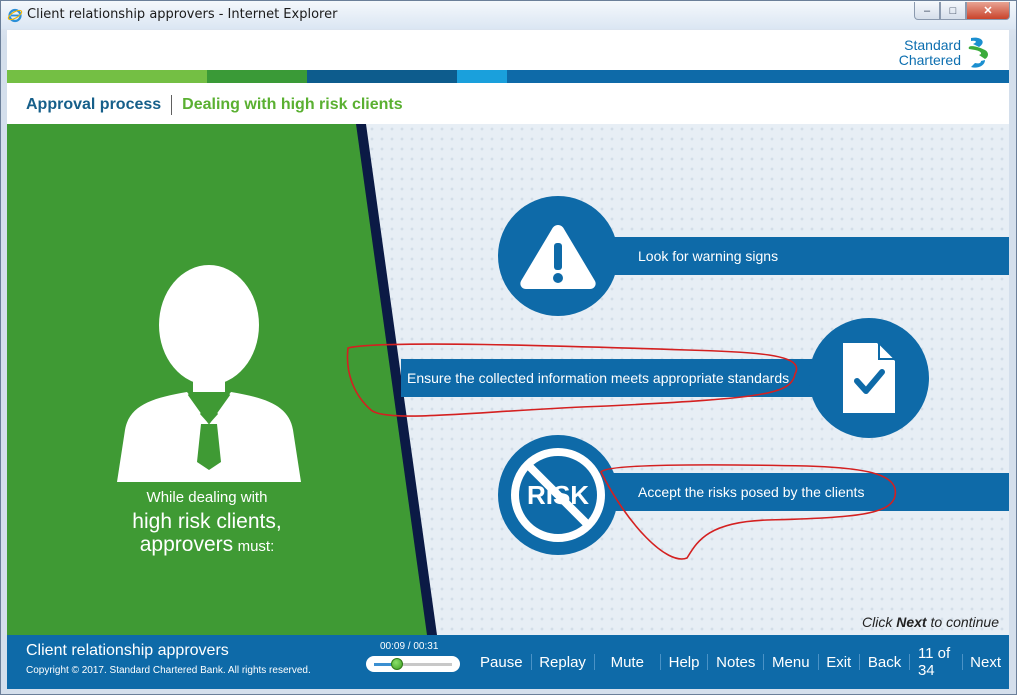 Image resolution: width=1017 pixels, height=695 pixels. I want to click on seek-handle, so click(396, 664).